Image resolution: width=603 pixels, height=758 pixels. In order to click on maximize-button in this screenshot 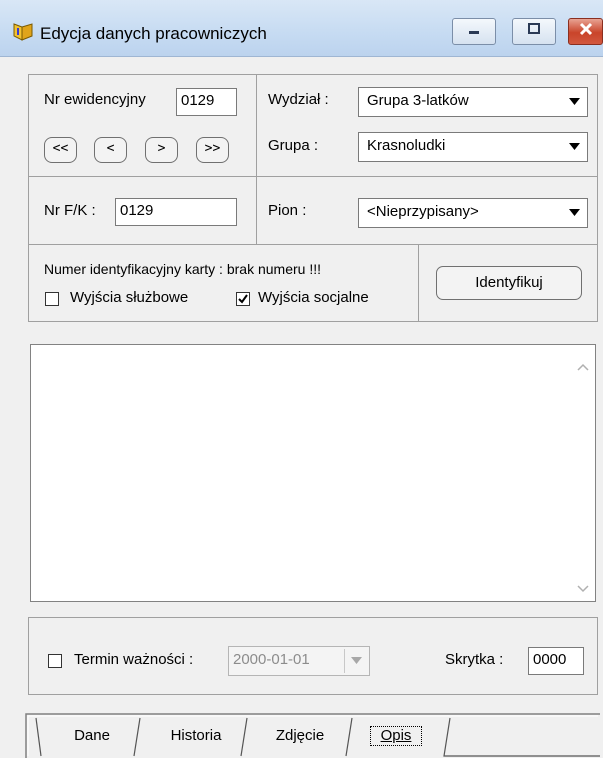, I will do `click(534, 31)`.